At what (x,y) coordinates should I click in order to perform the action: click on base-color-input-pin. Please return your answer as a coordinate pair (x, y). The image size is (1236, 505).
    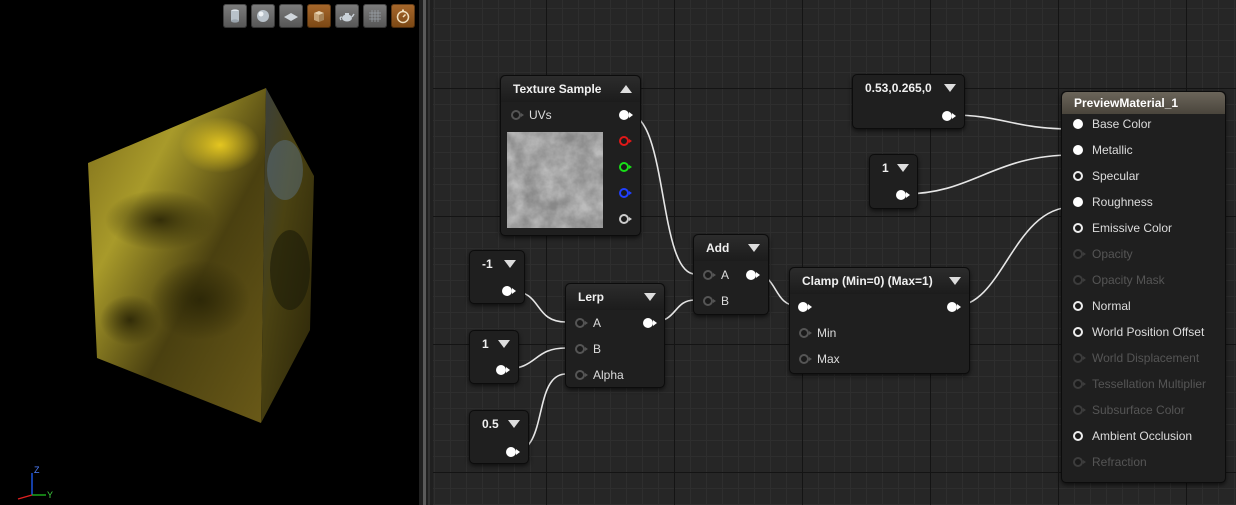
    Looking at the image, I should click on (1078, 124).